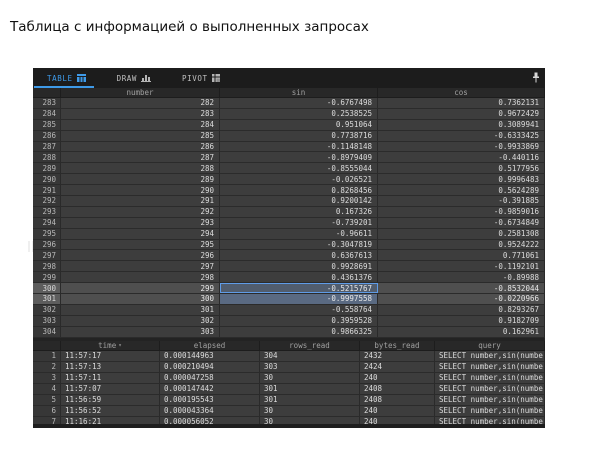 The height and width of the screenshot is (450, 600). I want to click on cell-sin: -0.6767498, so click(299, 103).